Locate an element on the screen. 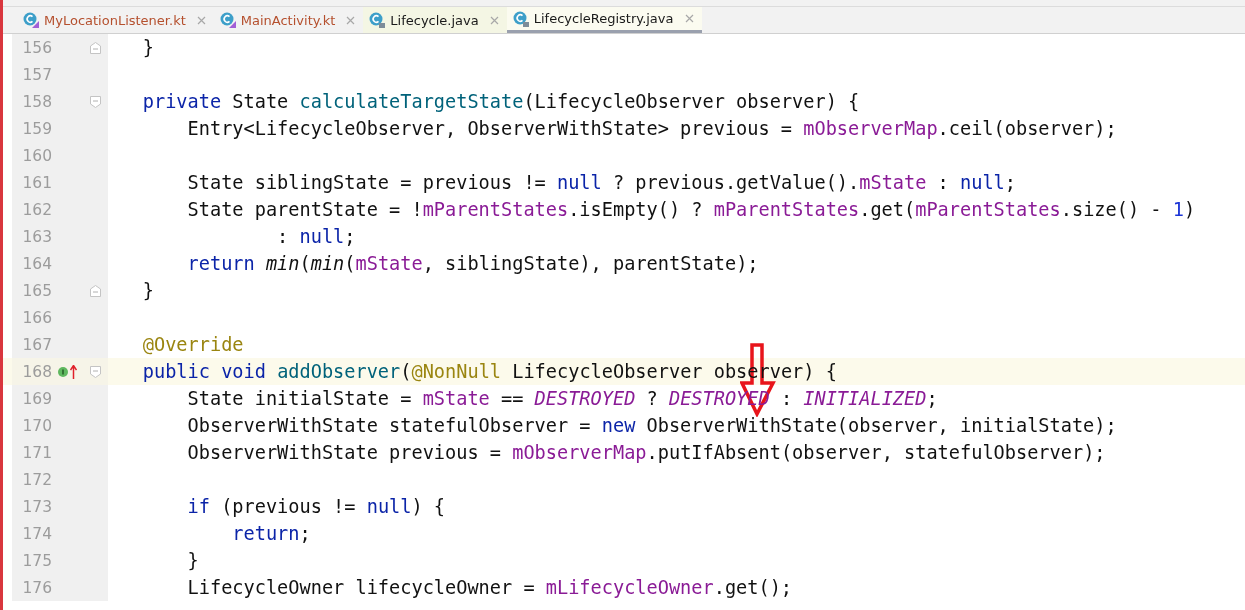  line-number: 172 is located at coordinates (36, 479).